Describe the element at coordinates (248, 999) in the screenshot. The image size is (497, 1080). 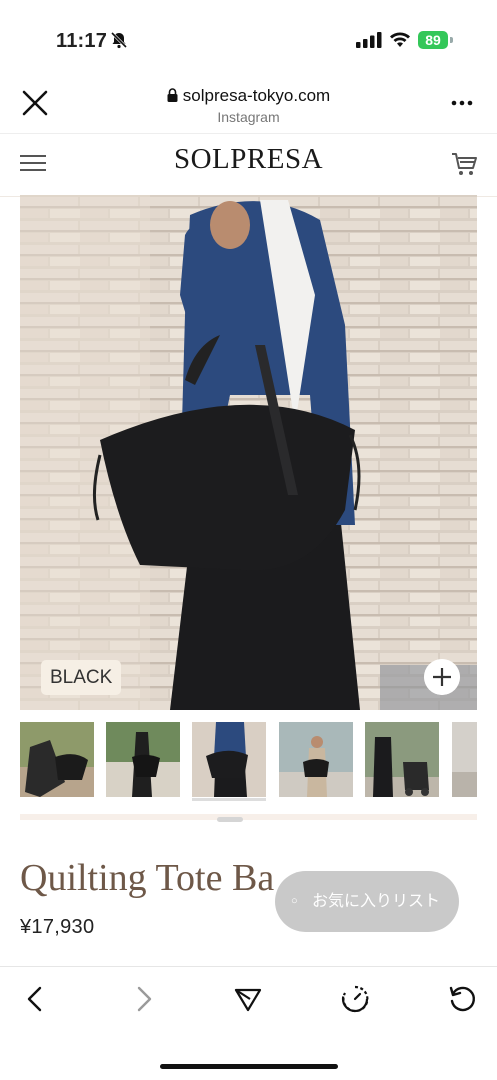
I see `share-send-icon` at that location.